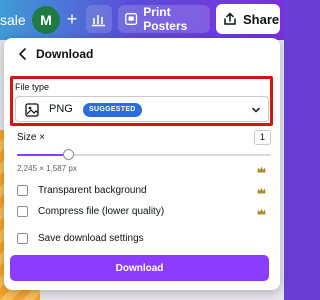  Describe the element at coordinates (13, 20) in the screenshot. I see `resize-menu-label: sale` at that location.